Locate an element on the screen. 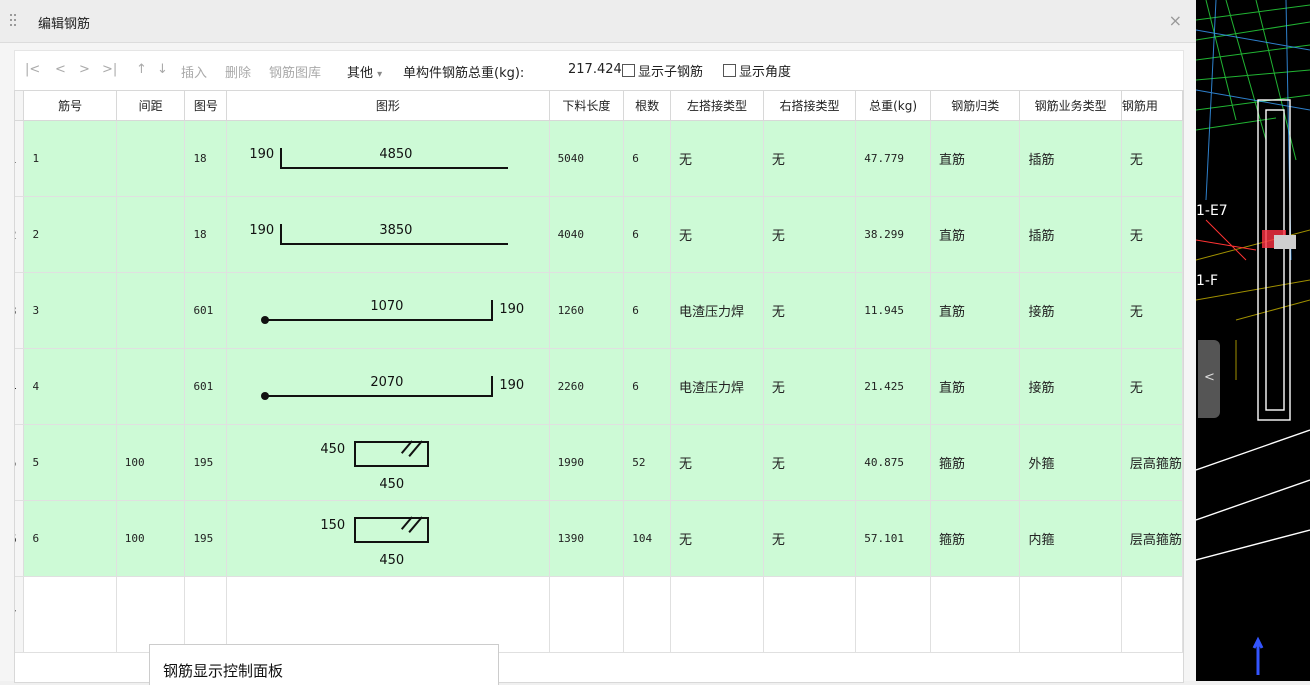 This screenshot has width=1310, height=685. table-row: 661001951504501390104无无57.101箍筋内箍层高箍筋 is located at coordinates (599, 538).